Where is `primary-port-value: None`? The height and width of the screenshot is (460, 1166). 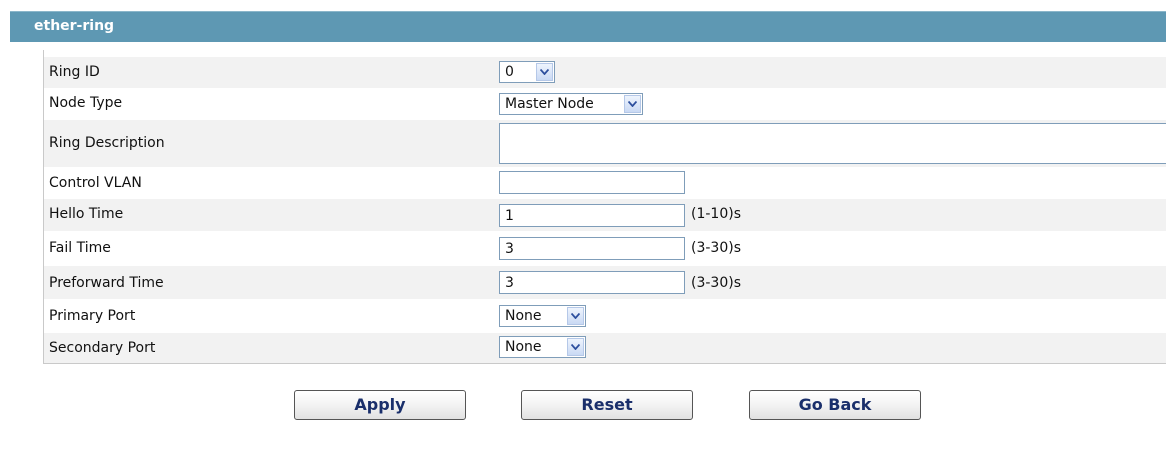
primary-port-value: None is located at coordinates (523, 316).